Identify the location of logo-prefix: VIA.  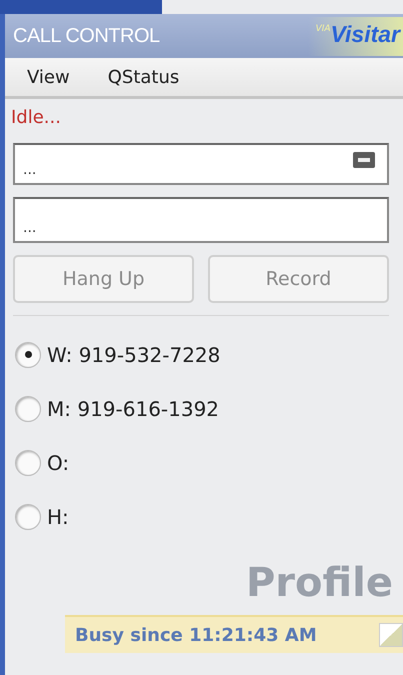
(323, 29).